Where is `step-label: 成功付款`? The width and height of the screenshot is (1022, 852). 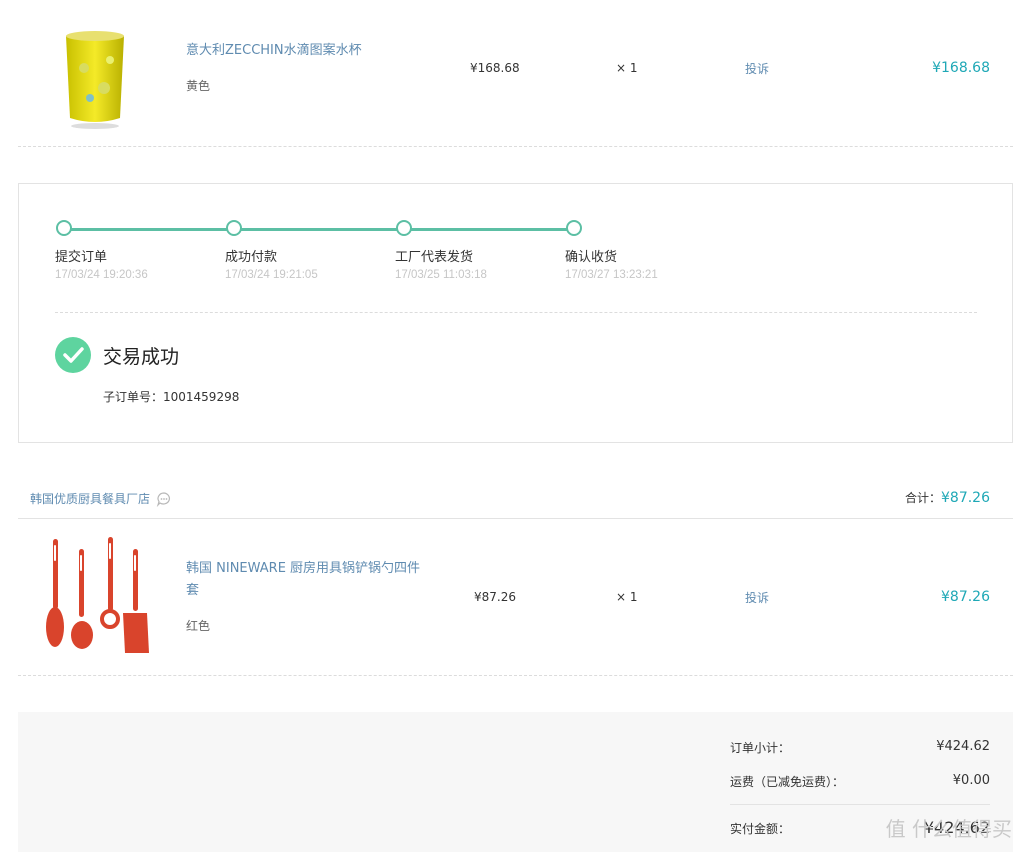
step-label: 成功付款 is located at coordinates (251, 257).